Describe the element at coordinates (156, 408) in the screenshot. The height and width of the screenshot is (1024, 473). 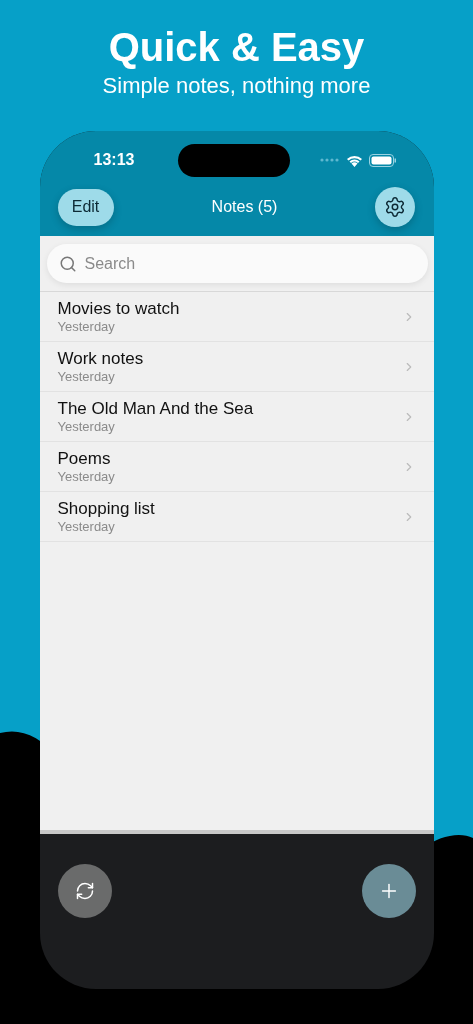
I see `note-title: The Old Man And the Sea` at that location.